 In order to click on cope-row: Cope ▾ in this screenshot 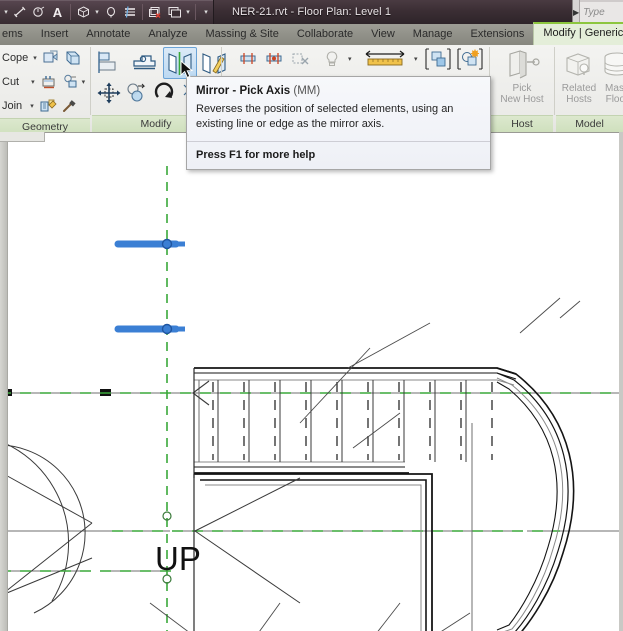, I will do `click(45, 58)`.